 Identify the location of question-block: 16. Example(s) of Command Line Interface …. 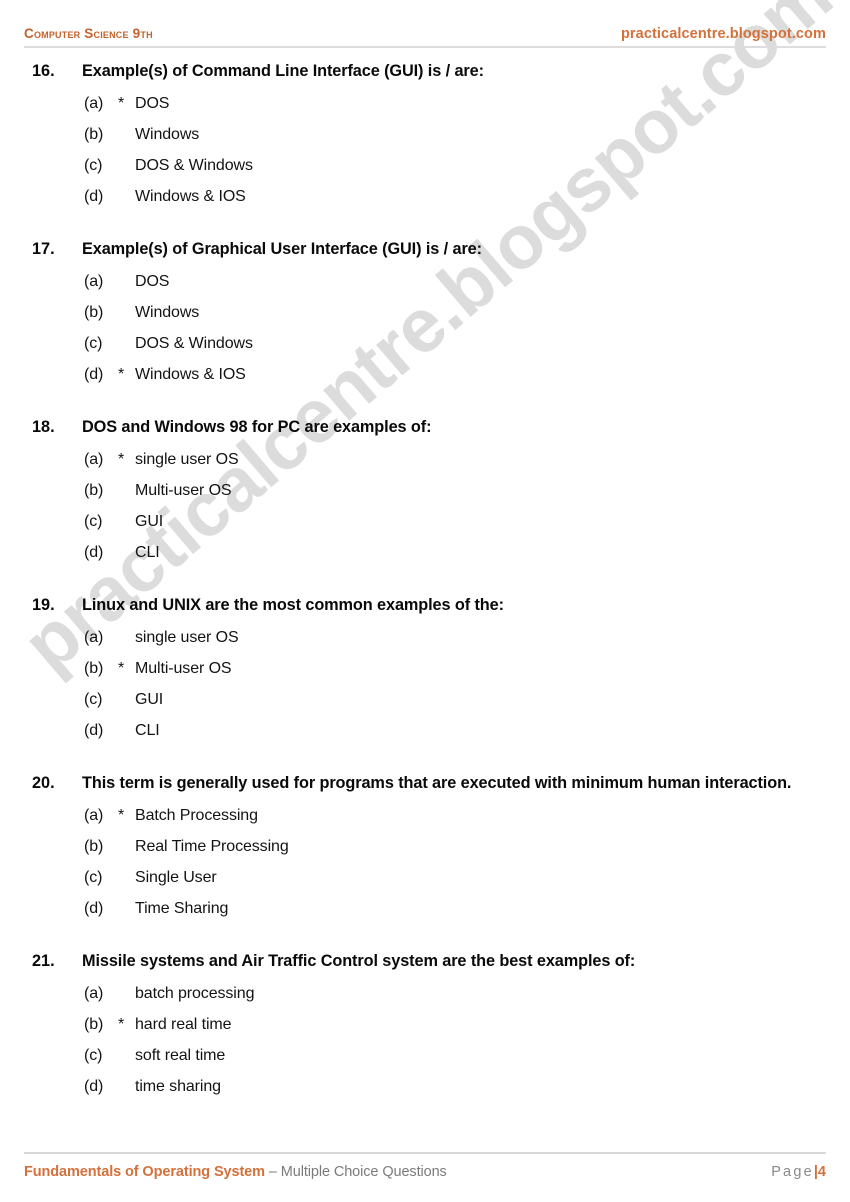
(425, 135).